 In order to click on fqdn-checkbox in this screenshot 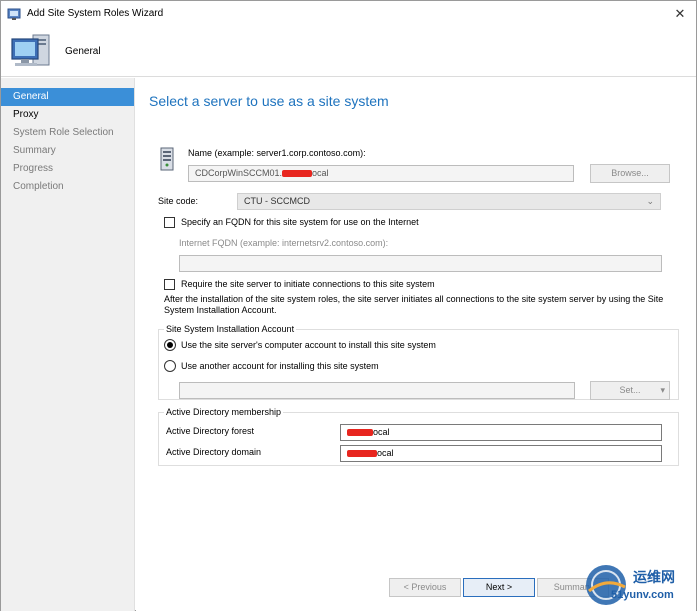, I will do `click(169, 222)`.